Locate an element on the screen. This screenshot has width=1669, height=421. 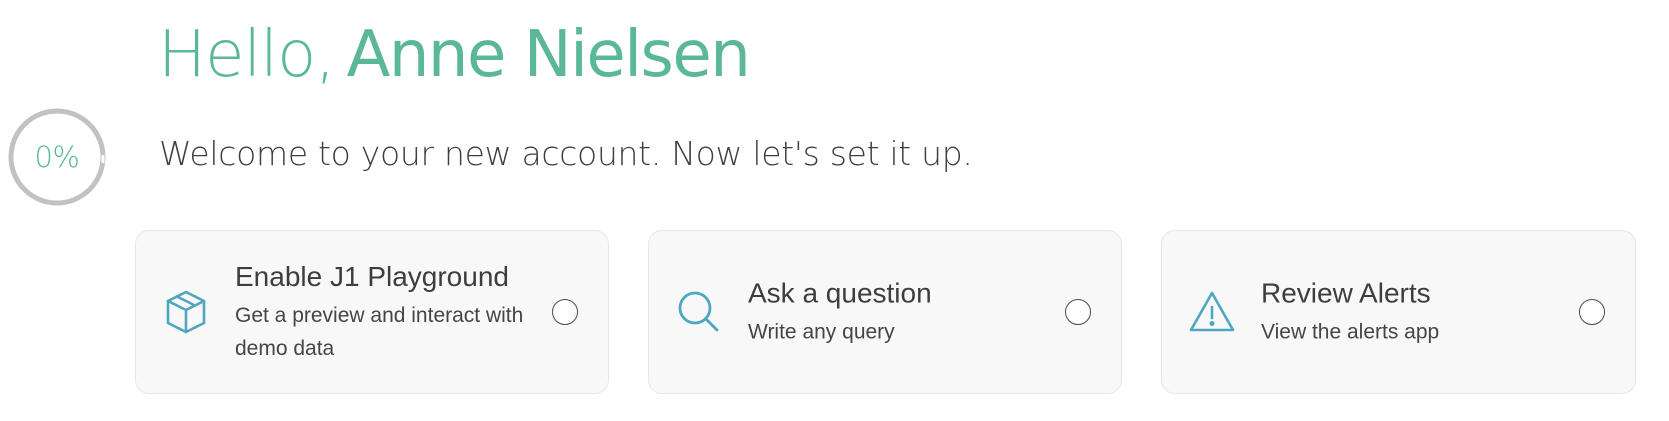
greeting-heading: Hello, Anne Nielsen is located at coordinates (454, 56).